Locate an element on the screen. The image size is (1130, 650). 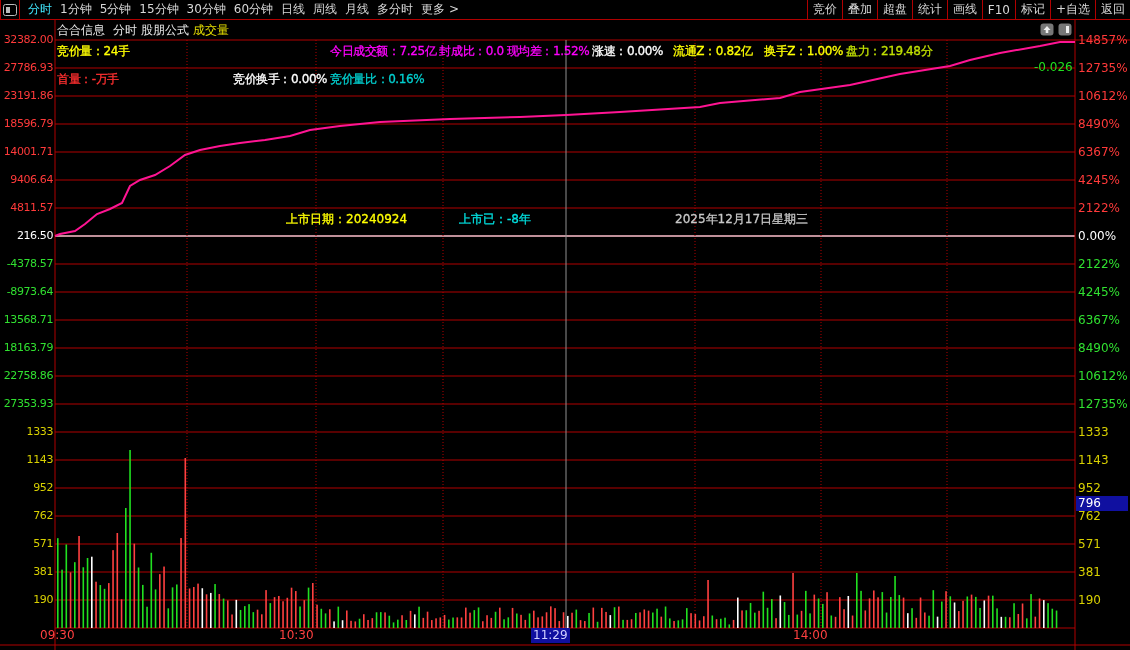
period-tab: 15分钟 is located at coordinates (159, 9).